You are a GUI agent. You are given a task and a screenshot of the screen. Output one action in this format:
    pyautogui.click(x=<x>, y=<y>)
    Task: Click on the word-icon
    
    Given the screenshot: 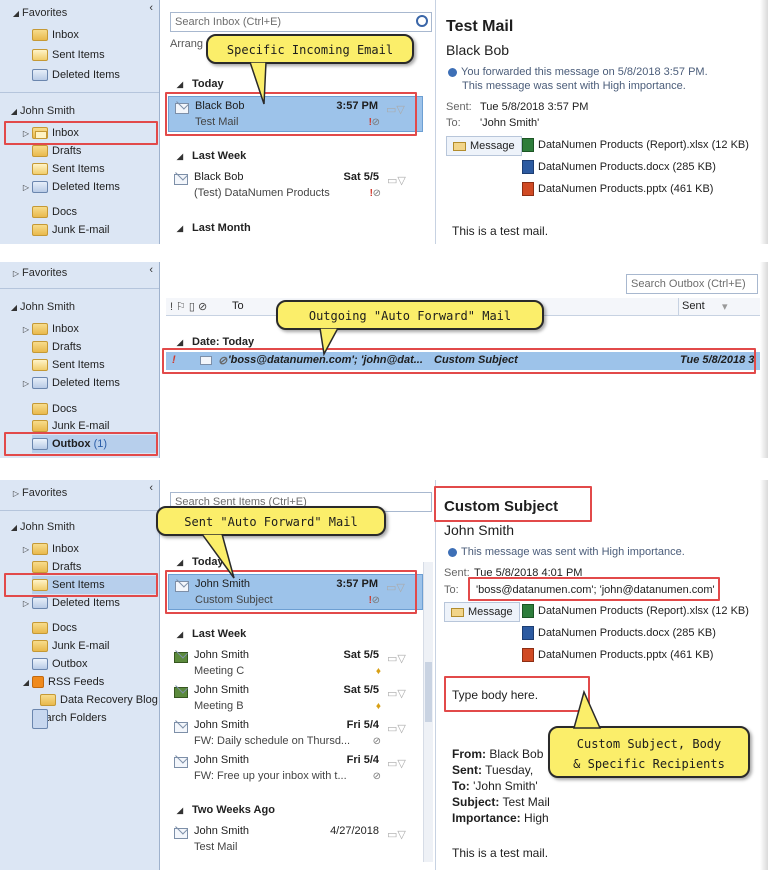 What is the action you would take?
    pyautogui.click(x=528, y=633)
    